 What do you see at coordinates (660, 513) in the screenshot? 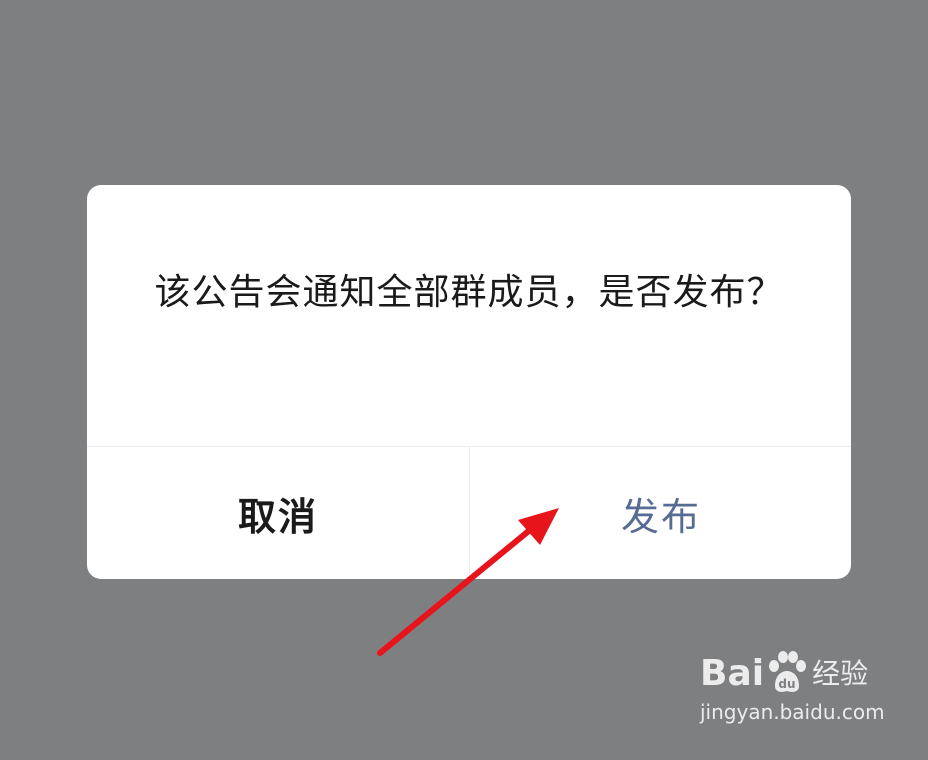
I see `publish-button: 发布` at bounding box center [660, 513].